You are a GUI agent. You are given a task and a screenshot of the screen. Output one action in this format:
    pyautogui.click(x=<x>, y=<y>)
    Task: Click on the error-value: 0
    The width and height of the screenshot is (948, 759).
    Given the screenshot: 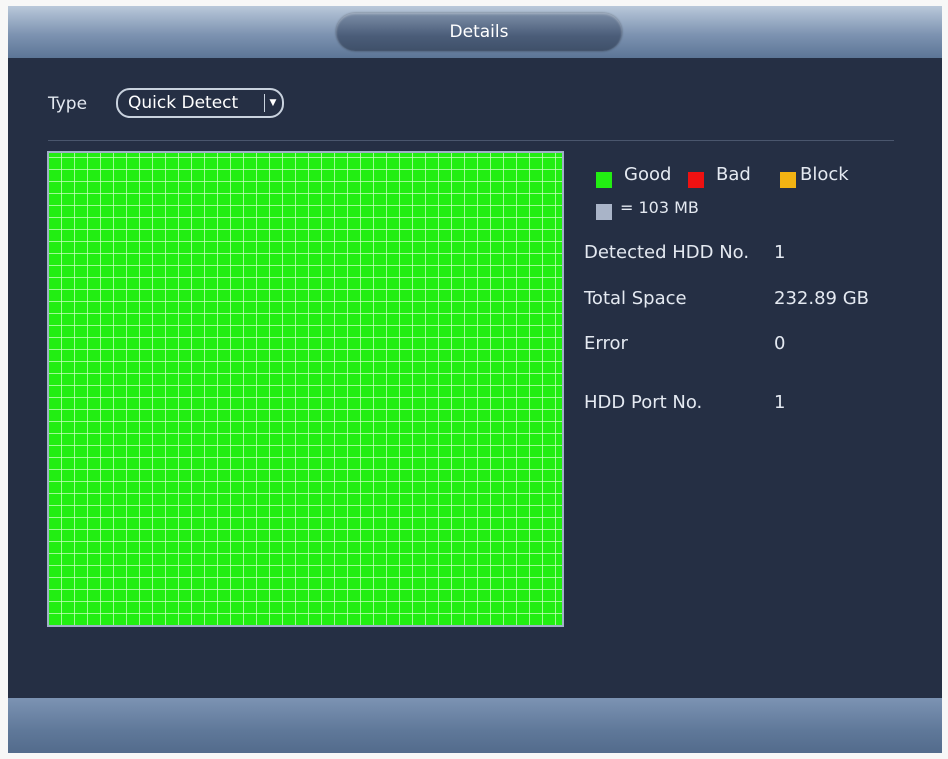 What is the action you would take?
    pyautogui.click(x=780, y=343)
    